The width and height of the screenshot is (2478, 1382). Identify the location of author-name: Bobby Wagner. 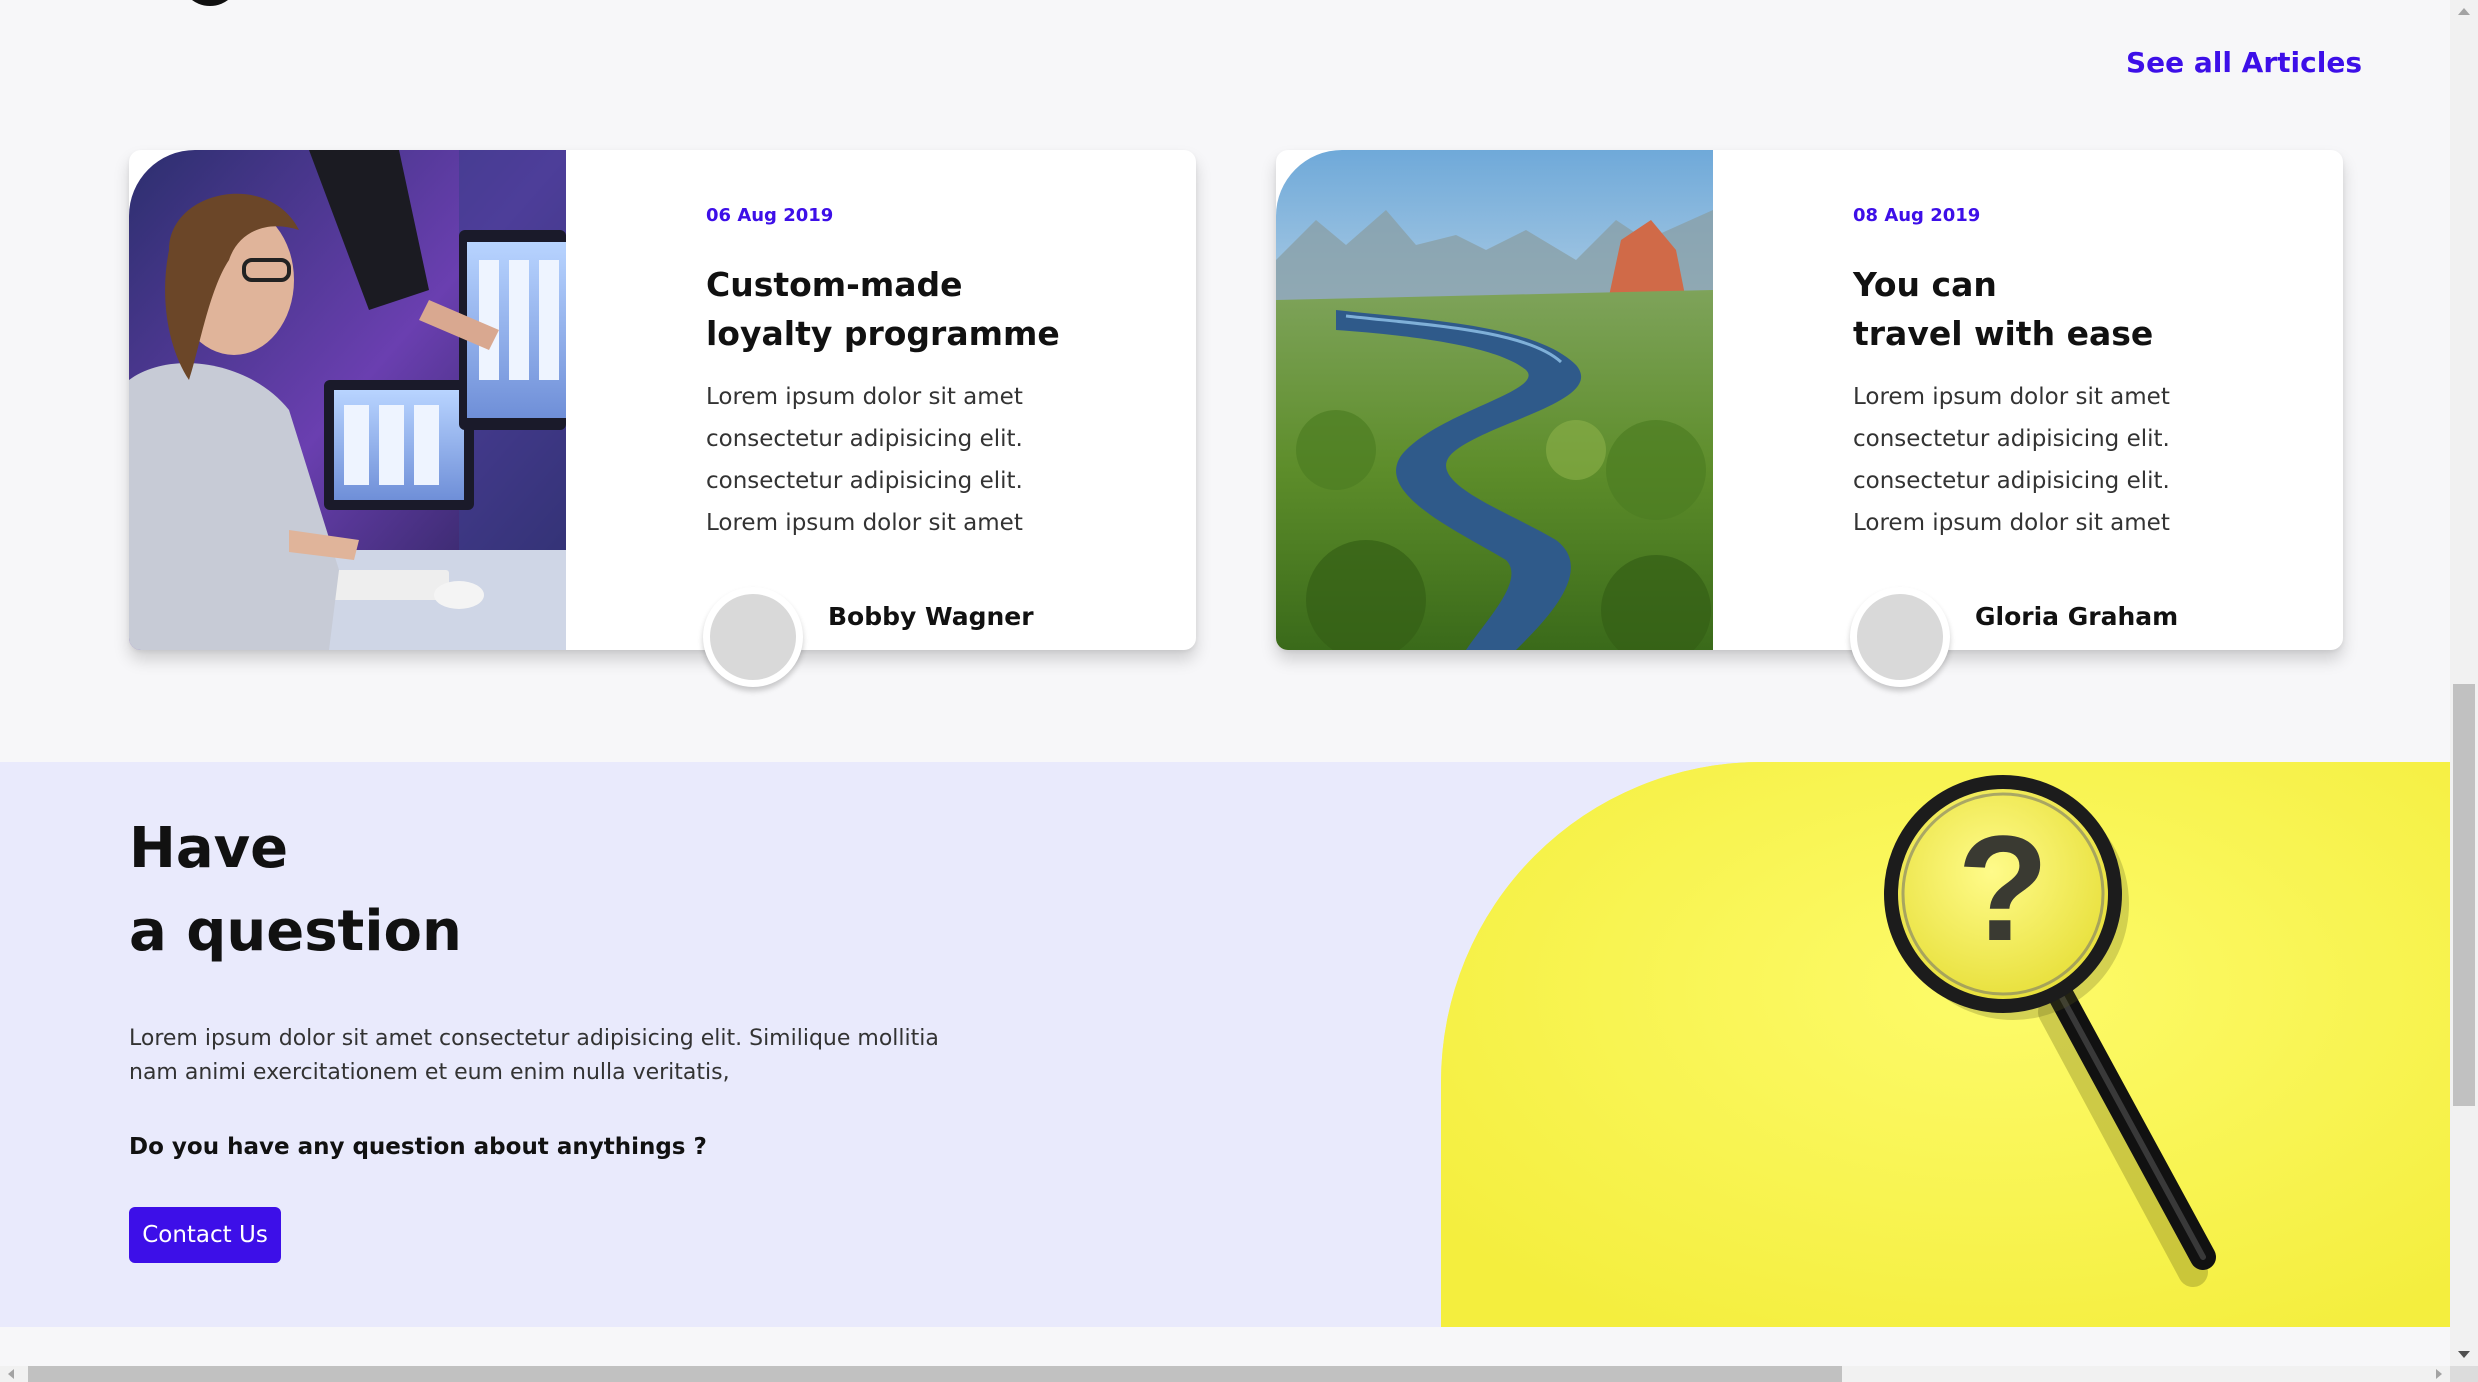
(931, 616).